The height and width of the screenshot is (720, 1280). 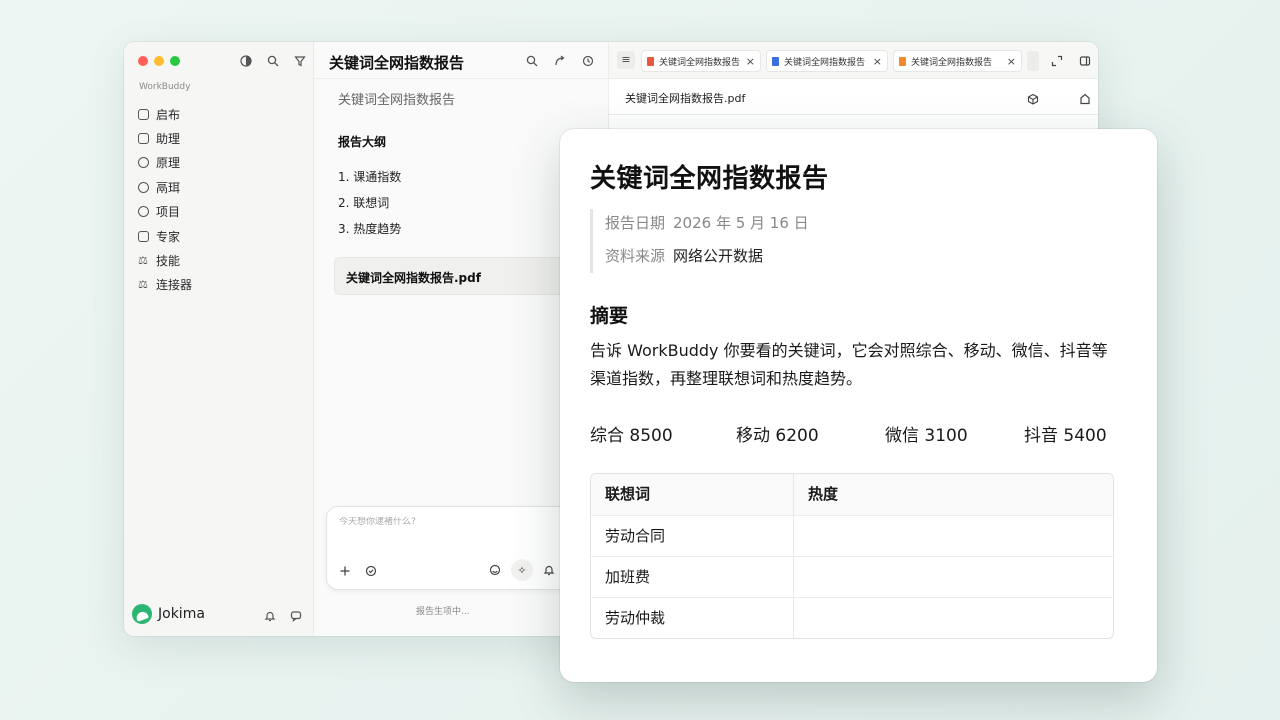 I want to click on conversation-subtitle: 关键词全网指数报告, so click(x=397, y=100).